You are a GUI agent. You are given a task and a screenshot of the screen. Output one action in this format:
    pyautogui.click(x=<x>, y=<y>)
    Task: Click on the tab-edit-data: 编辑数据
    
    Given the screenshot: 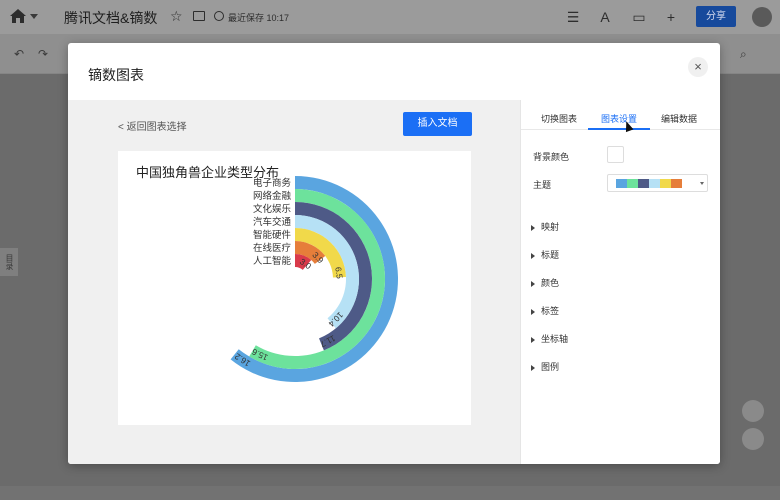 What is the action you would take?
    pyautogui.click(x=679, y=118)
    